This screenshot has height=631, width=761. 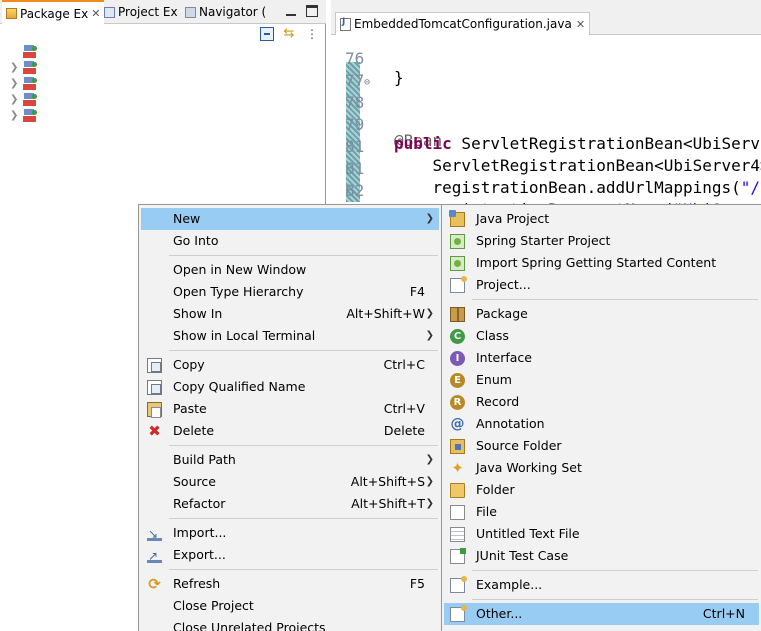 What do you see at coordinates (312, 34) in the screenshot?
I see `view-menu-icon: ⋮` at bounding box center [312, 34].